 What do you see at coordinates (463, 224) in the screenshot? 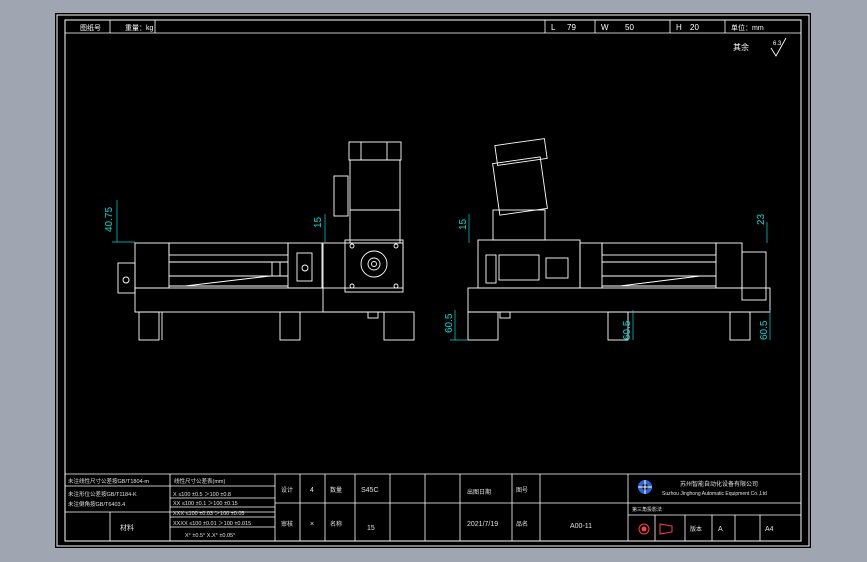
I see `dim-15-right: 15` at bounding box center [463, 224].